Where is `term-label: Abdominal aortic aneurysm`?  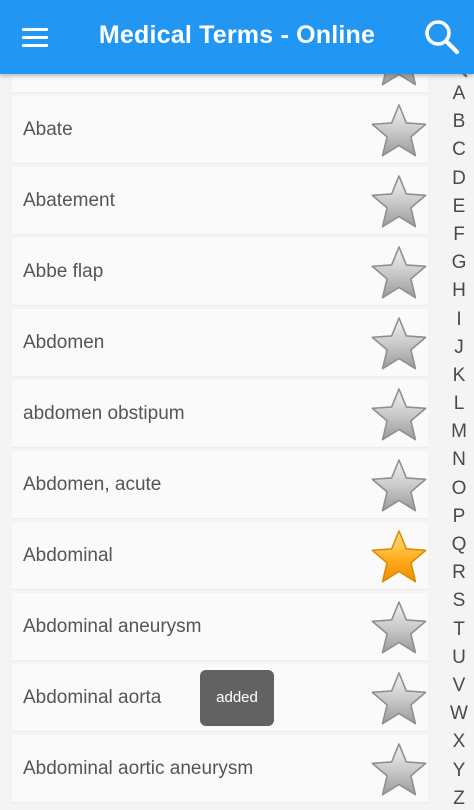 term-label: Abdominal aortic aneurysm is located at coordinates (138, 768).